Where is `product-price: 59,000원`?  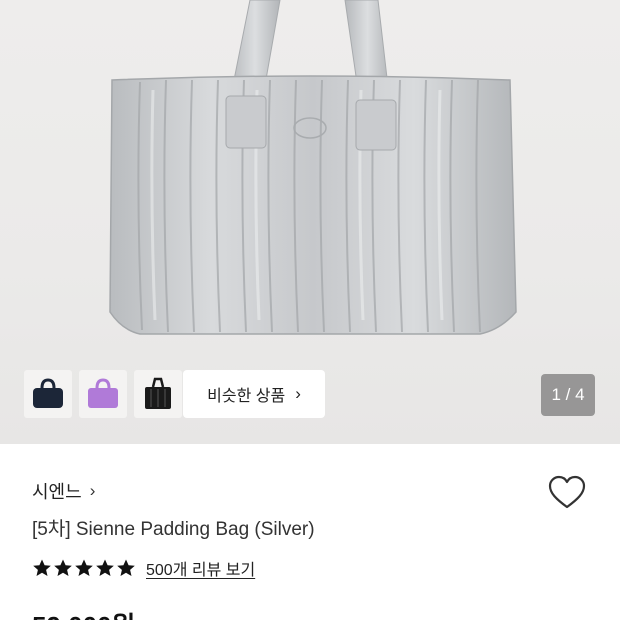 product-price: 59,000원 is located at coordinates (83, 613).